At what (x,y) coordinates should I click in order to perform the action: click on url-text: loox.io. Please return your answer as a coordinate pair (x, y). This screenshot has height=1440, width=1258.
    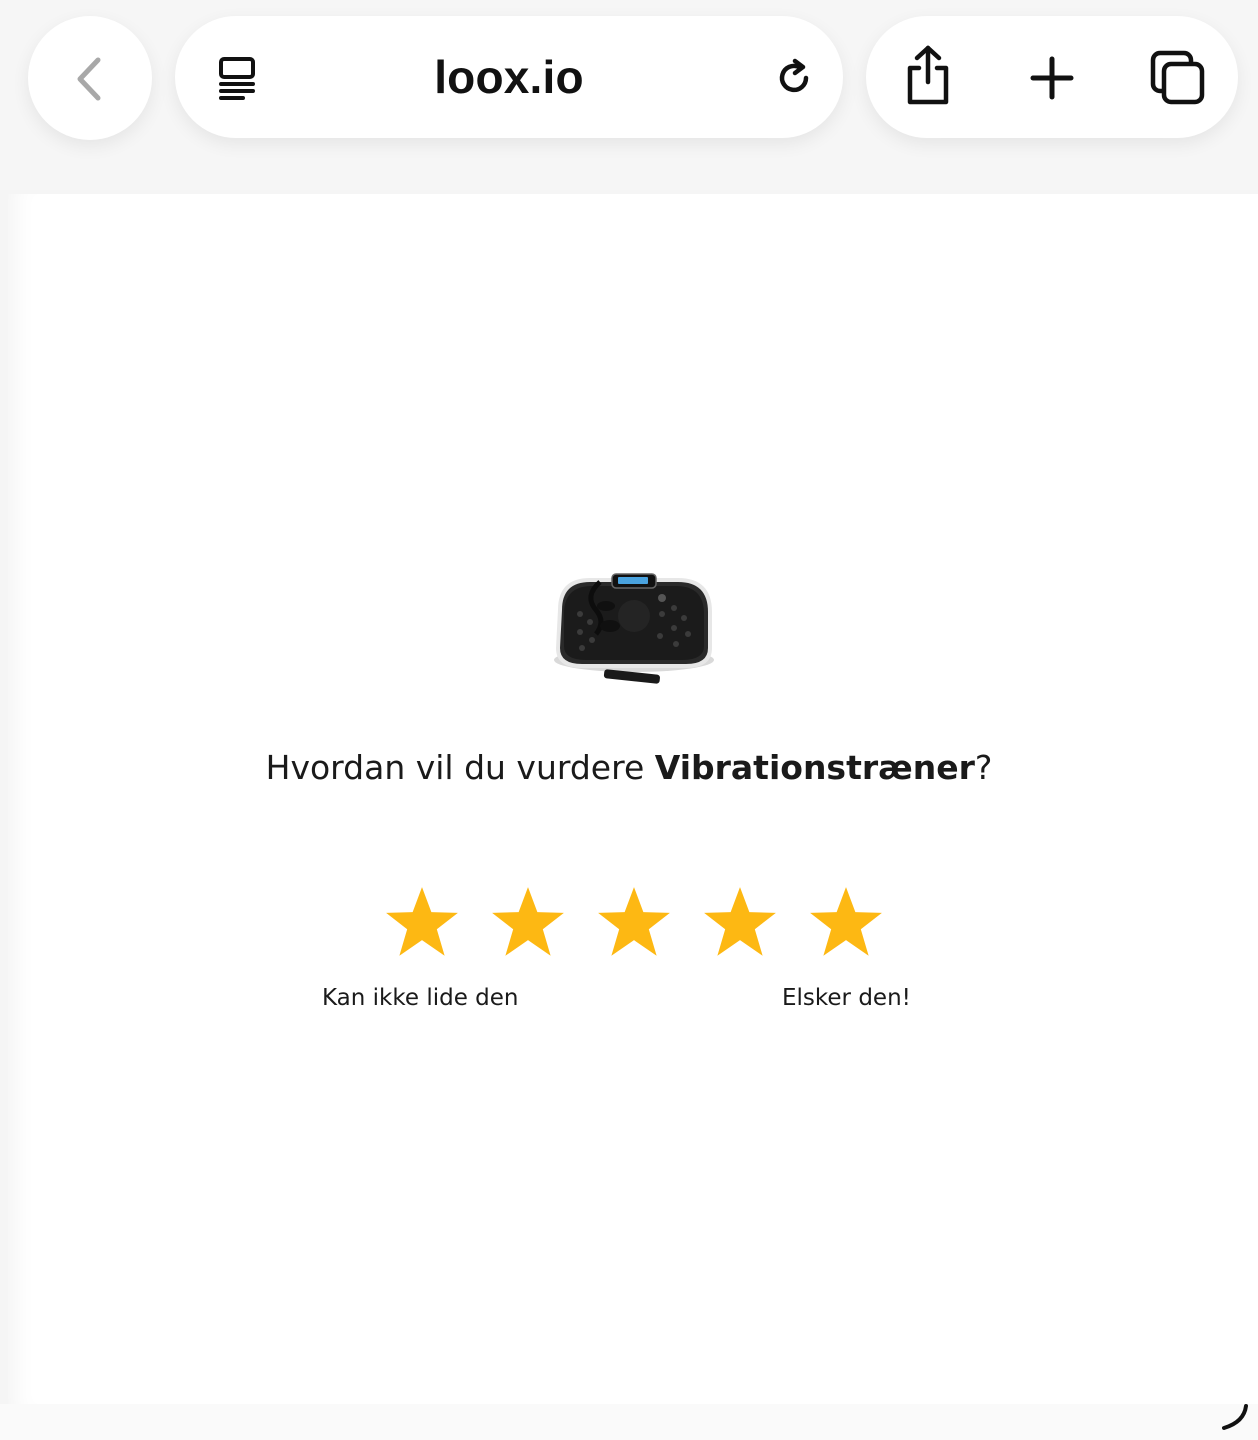
    Looking at the image, I should click on (509, 77).